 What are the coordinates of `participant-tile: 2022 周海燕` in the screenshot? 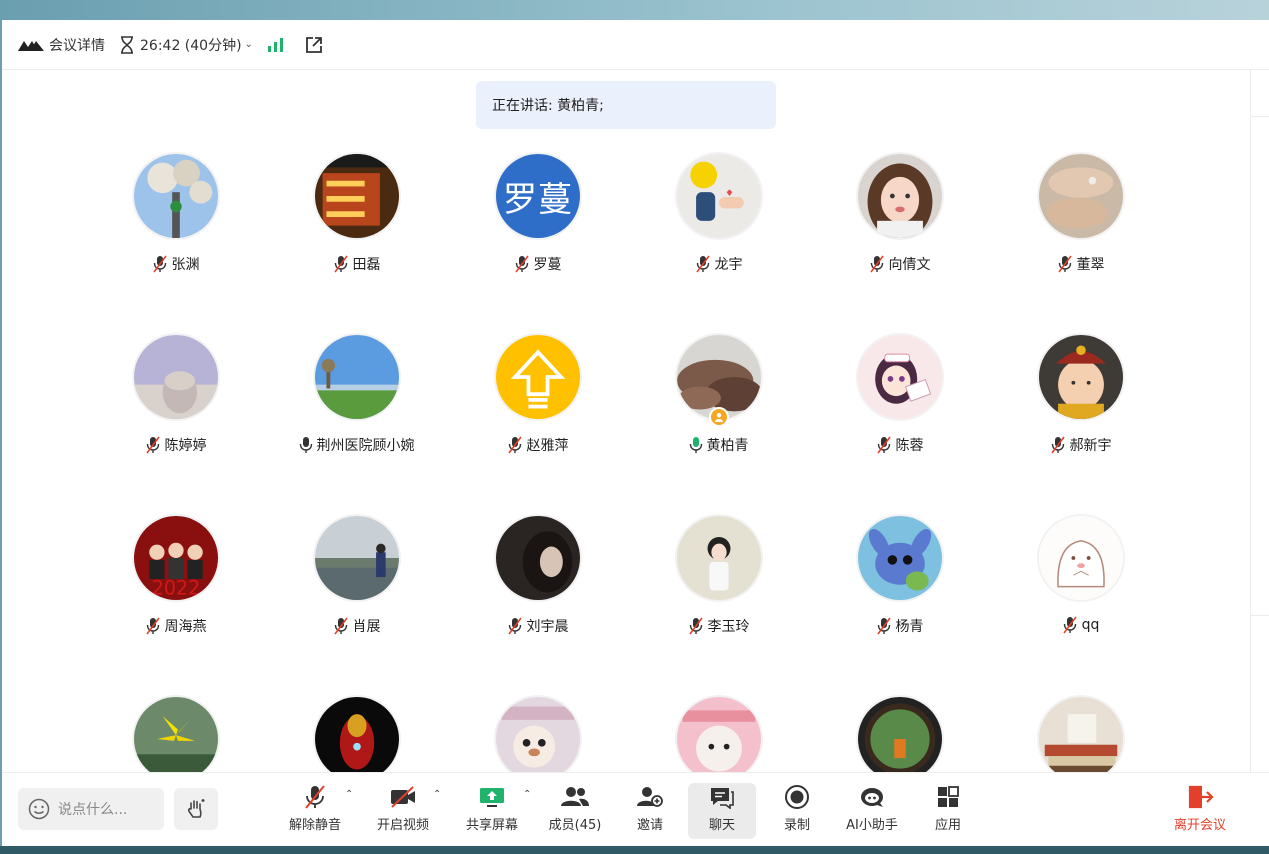 It's located at (175, 604).